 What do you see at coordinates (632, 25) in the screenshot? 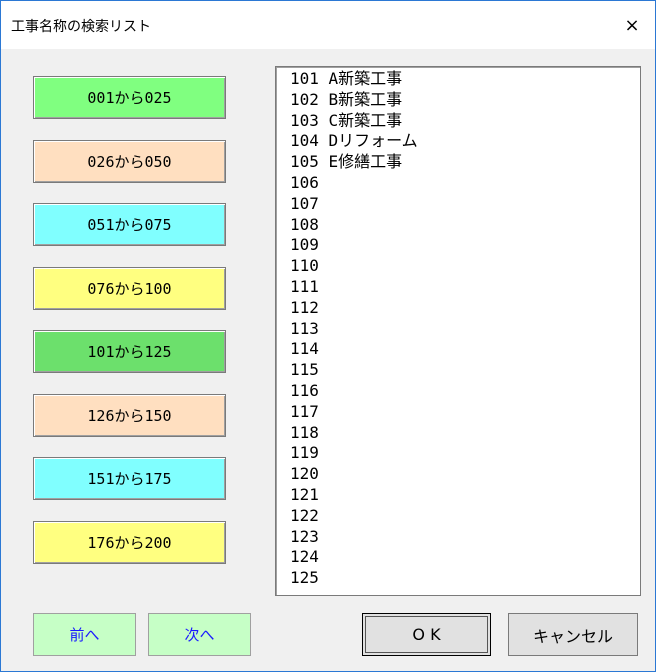
I see `close-icon: ×` at bounding box center [632, 25].